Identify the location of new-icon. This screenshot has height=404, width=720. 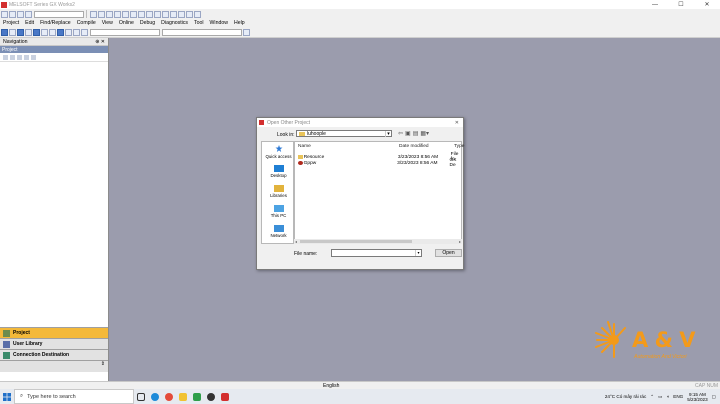
(4, 14).